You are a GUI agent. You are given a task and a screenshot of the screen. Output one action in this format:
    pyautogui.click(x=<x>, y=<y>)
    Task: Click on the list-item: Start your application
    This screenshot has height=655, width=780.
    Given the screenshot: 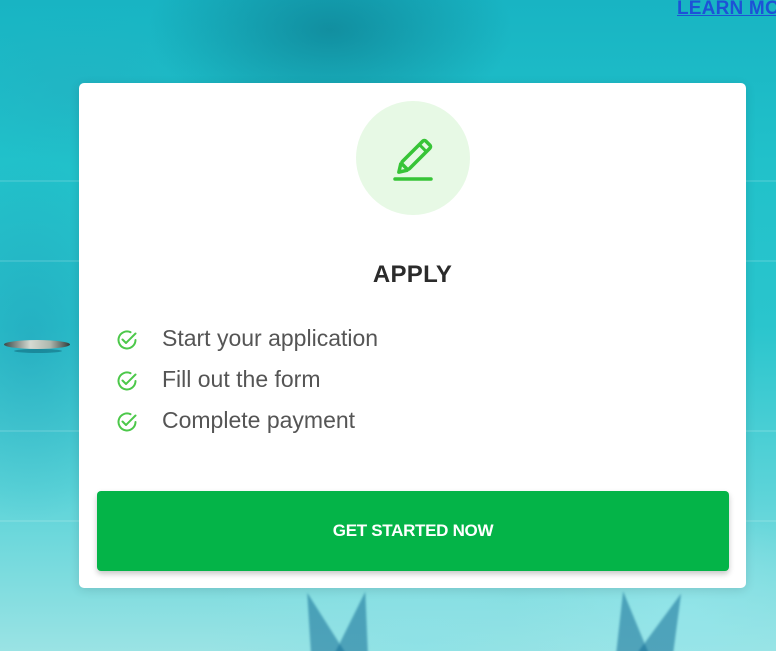 What is the action you would take?
    pyautogui.click(x=247, y=338)
    